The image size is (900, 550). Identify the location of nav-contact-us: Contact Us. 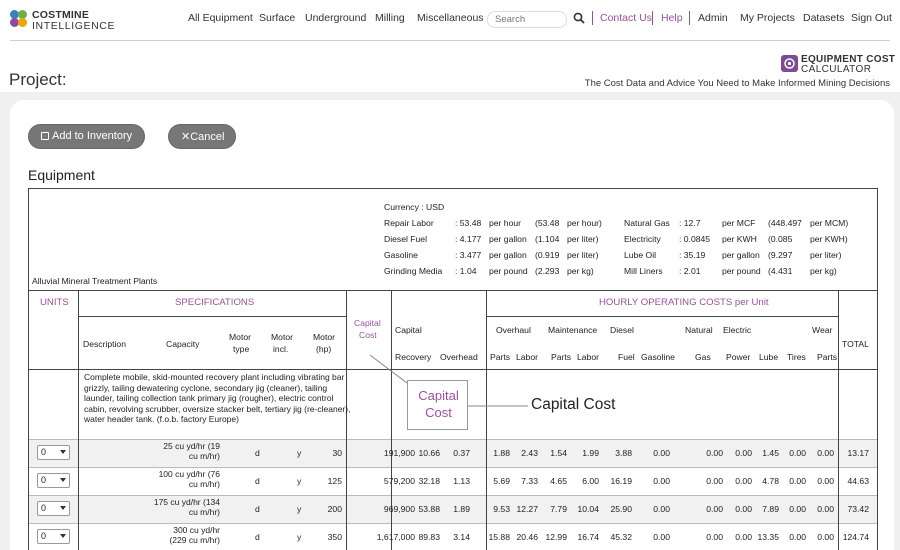
(626, 18).